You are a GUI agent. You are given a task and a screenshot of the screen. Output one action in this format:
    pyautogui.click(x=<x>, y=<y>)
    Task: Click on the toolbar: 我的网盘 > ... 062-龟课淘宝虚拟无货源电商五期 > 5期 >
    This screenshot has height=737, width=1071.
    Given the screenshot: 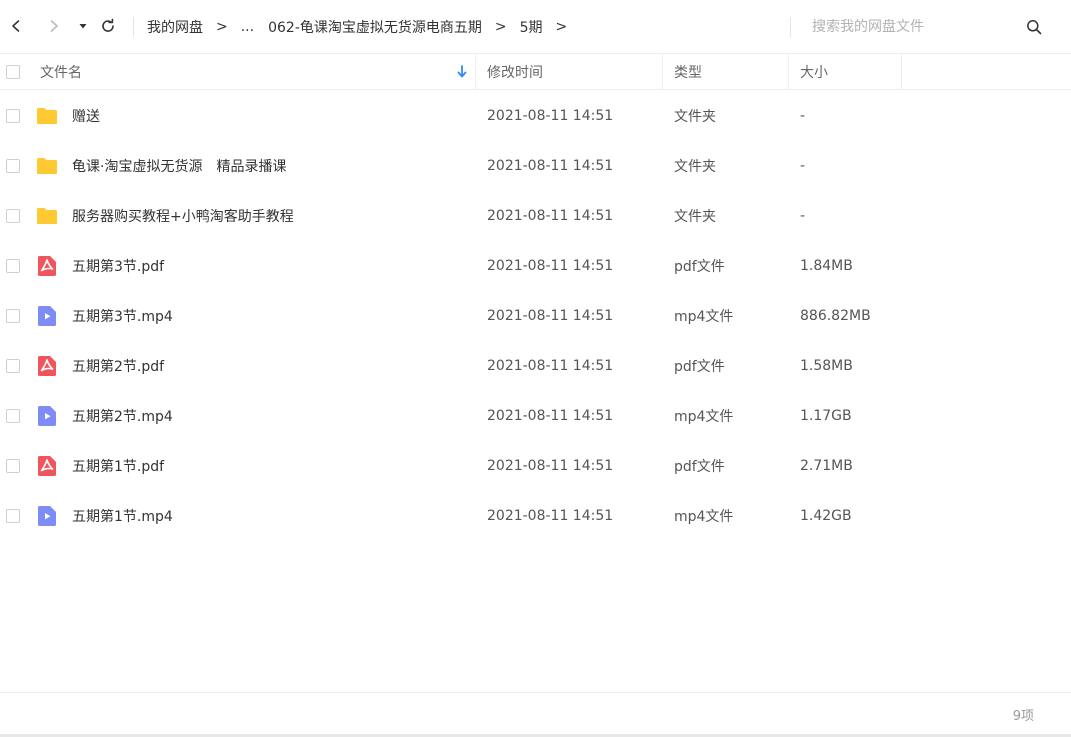 What is the action you would take?
    pyautogui.click(x=535, y=27)
    